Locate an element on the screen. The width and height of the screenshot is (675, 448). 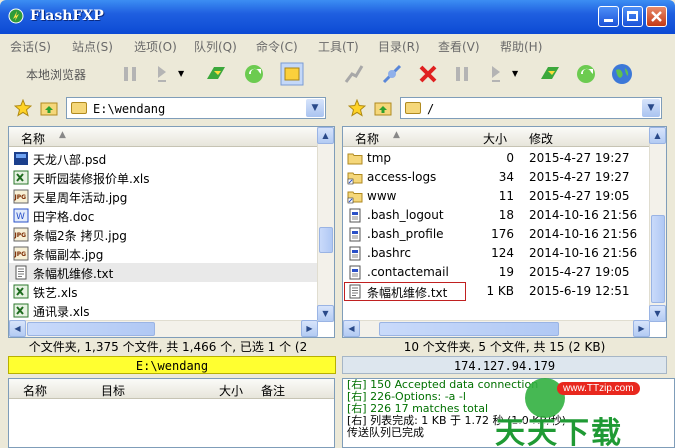
file-row: www 11 2015-4-27 19:05 is located at coordinates (496, 196).